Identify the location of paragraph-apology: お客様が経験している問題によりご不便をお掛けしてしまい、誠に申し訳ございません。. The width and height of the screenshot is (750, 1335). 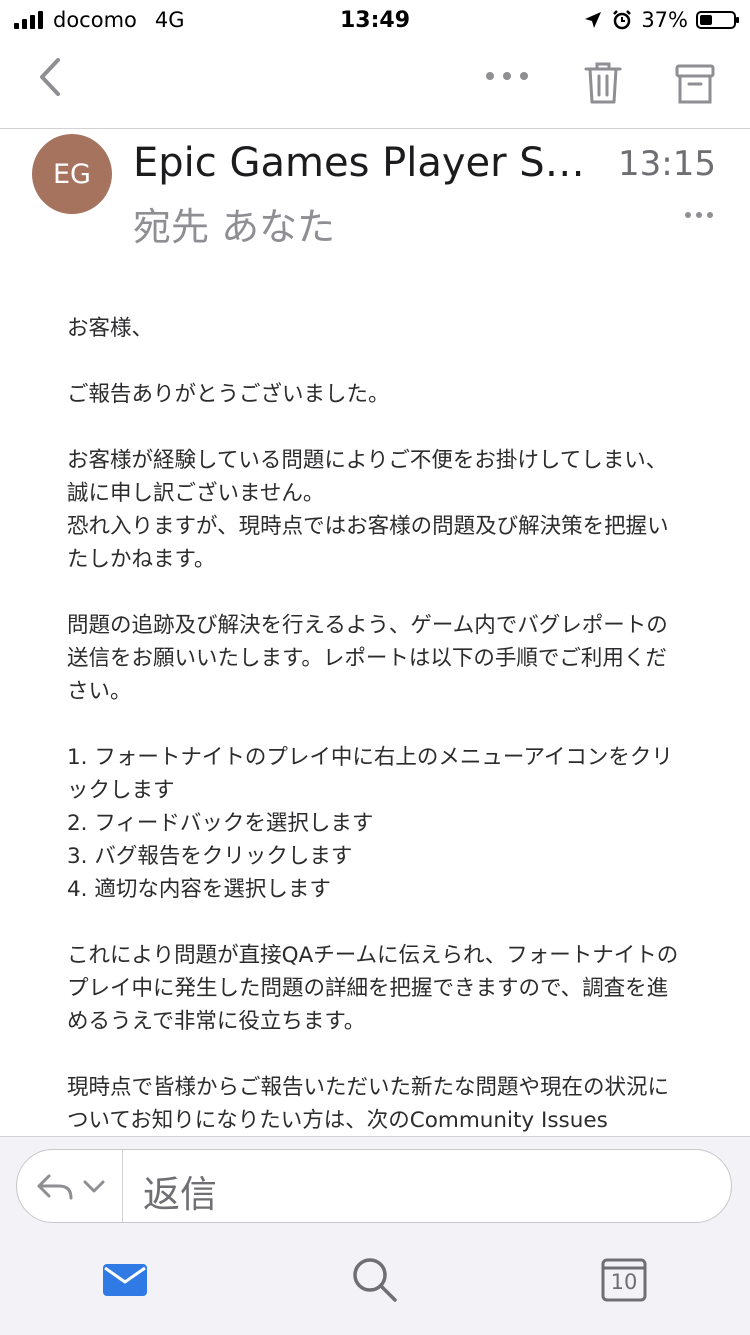
(367, 477).